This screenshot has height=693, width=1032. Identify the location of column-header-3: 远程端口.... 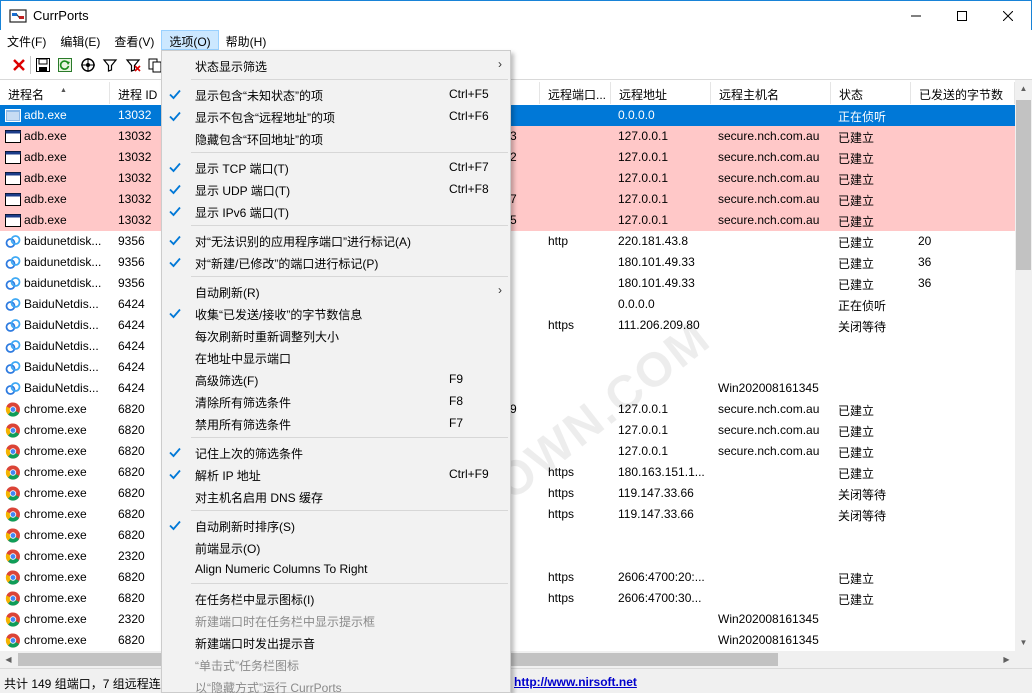
(575, 93).